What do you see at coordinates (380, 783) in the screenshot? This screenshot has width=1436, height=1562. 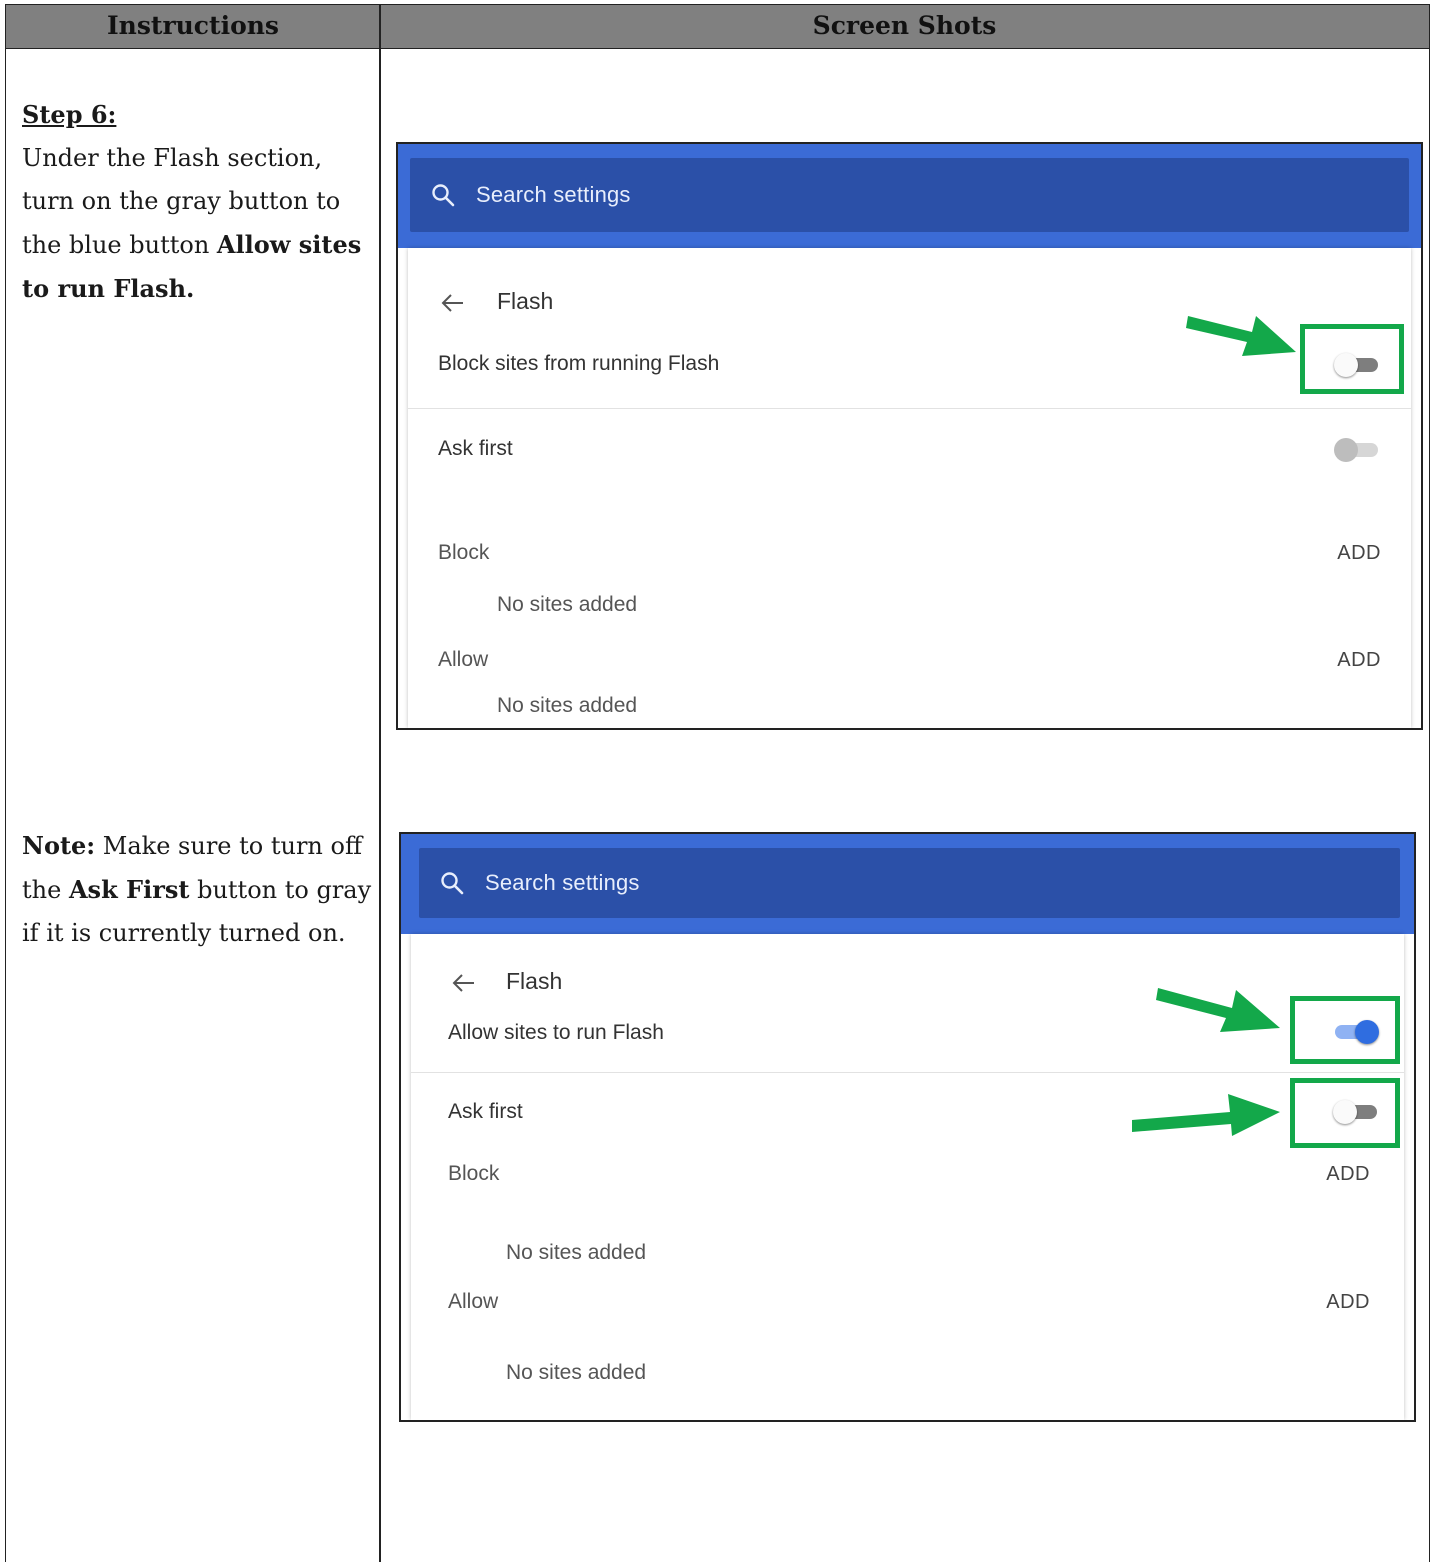 I see `column-divider` at bounding box center [380, 783].